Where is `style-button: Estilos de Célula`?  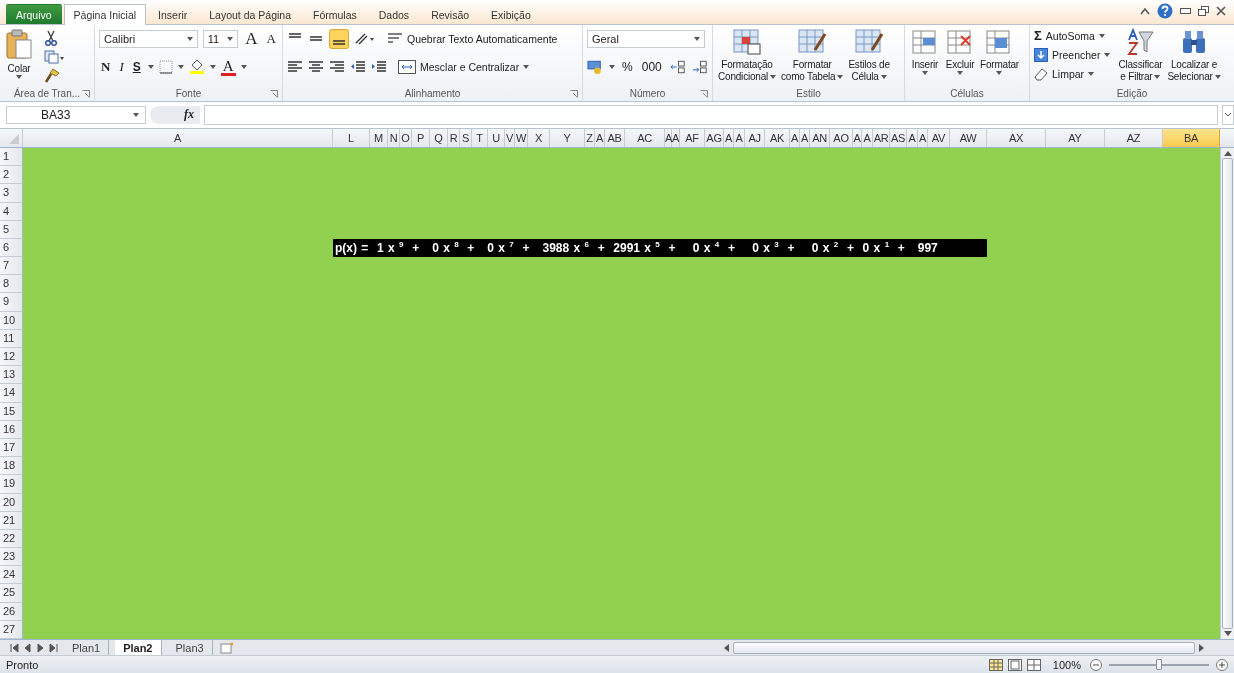
style-button: Estilos de Célula is located at coordinates (869, 56).